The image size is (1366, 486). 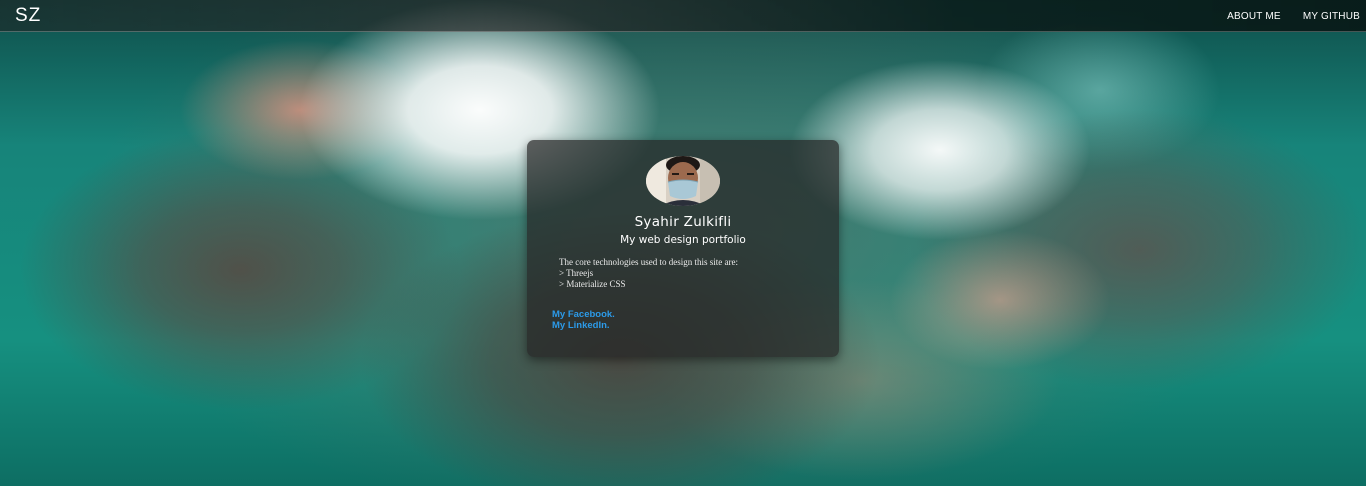 I want to click on avatar-photo-icon, so click(x=683, y=181).